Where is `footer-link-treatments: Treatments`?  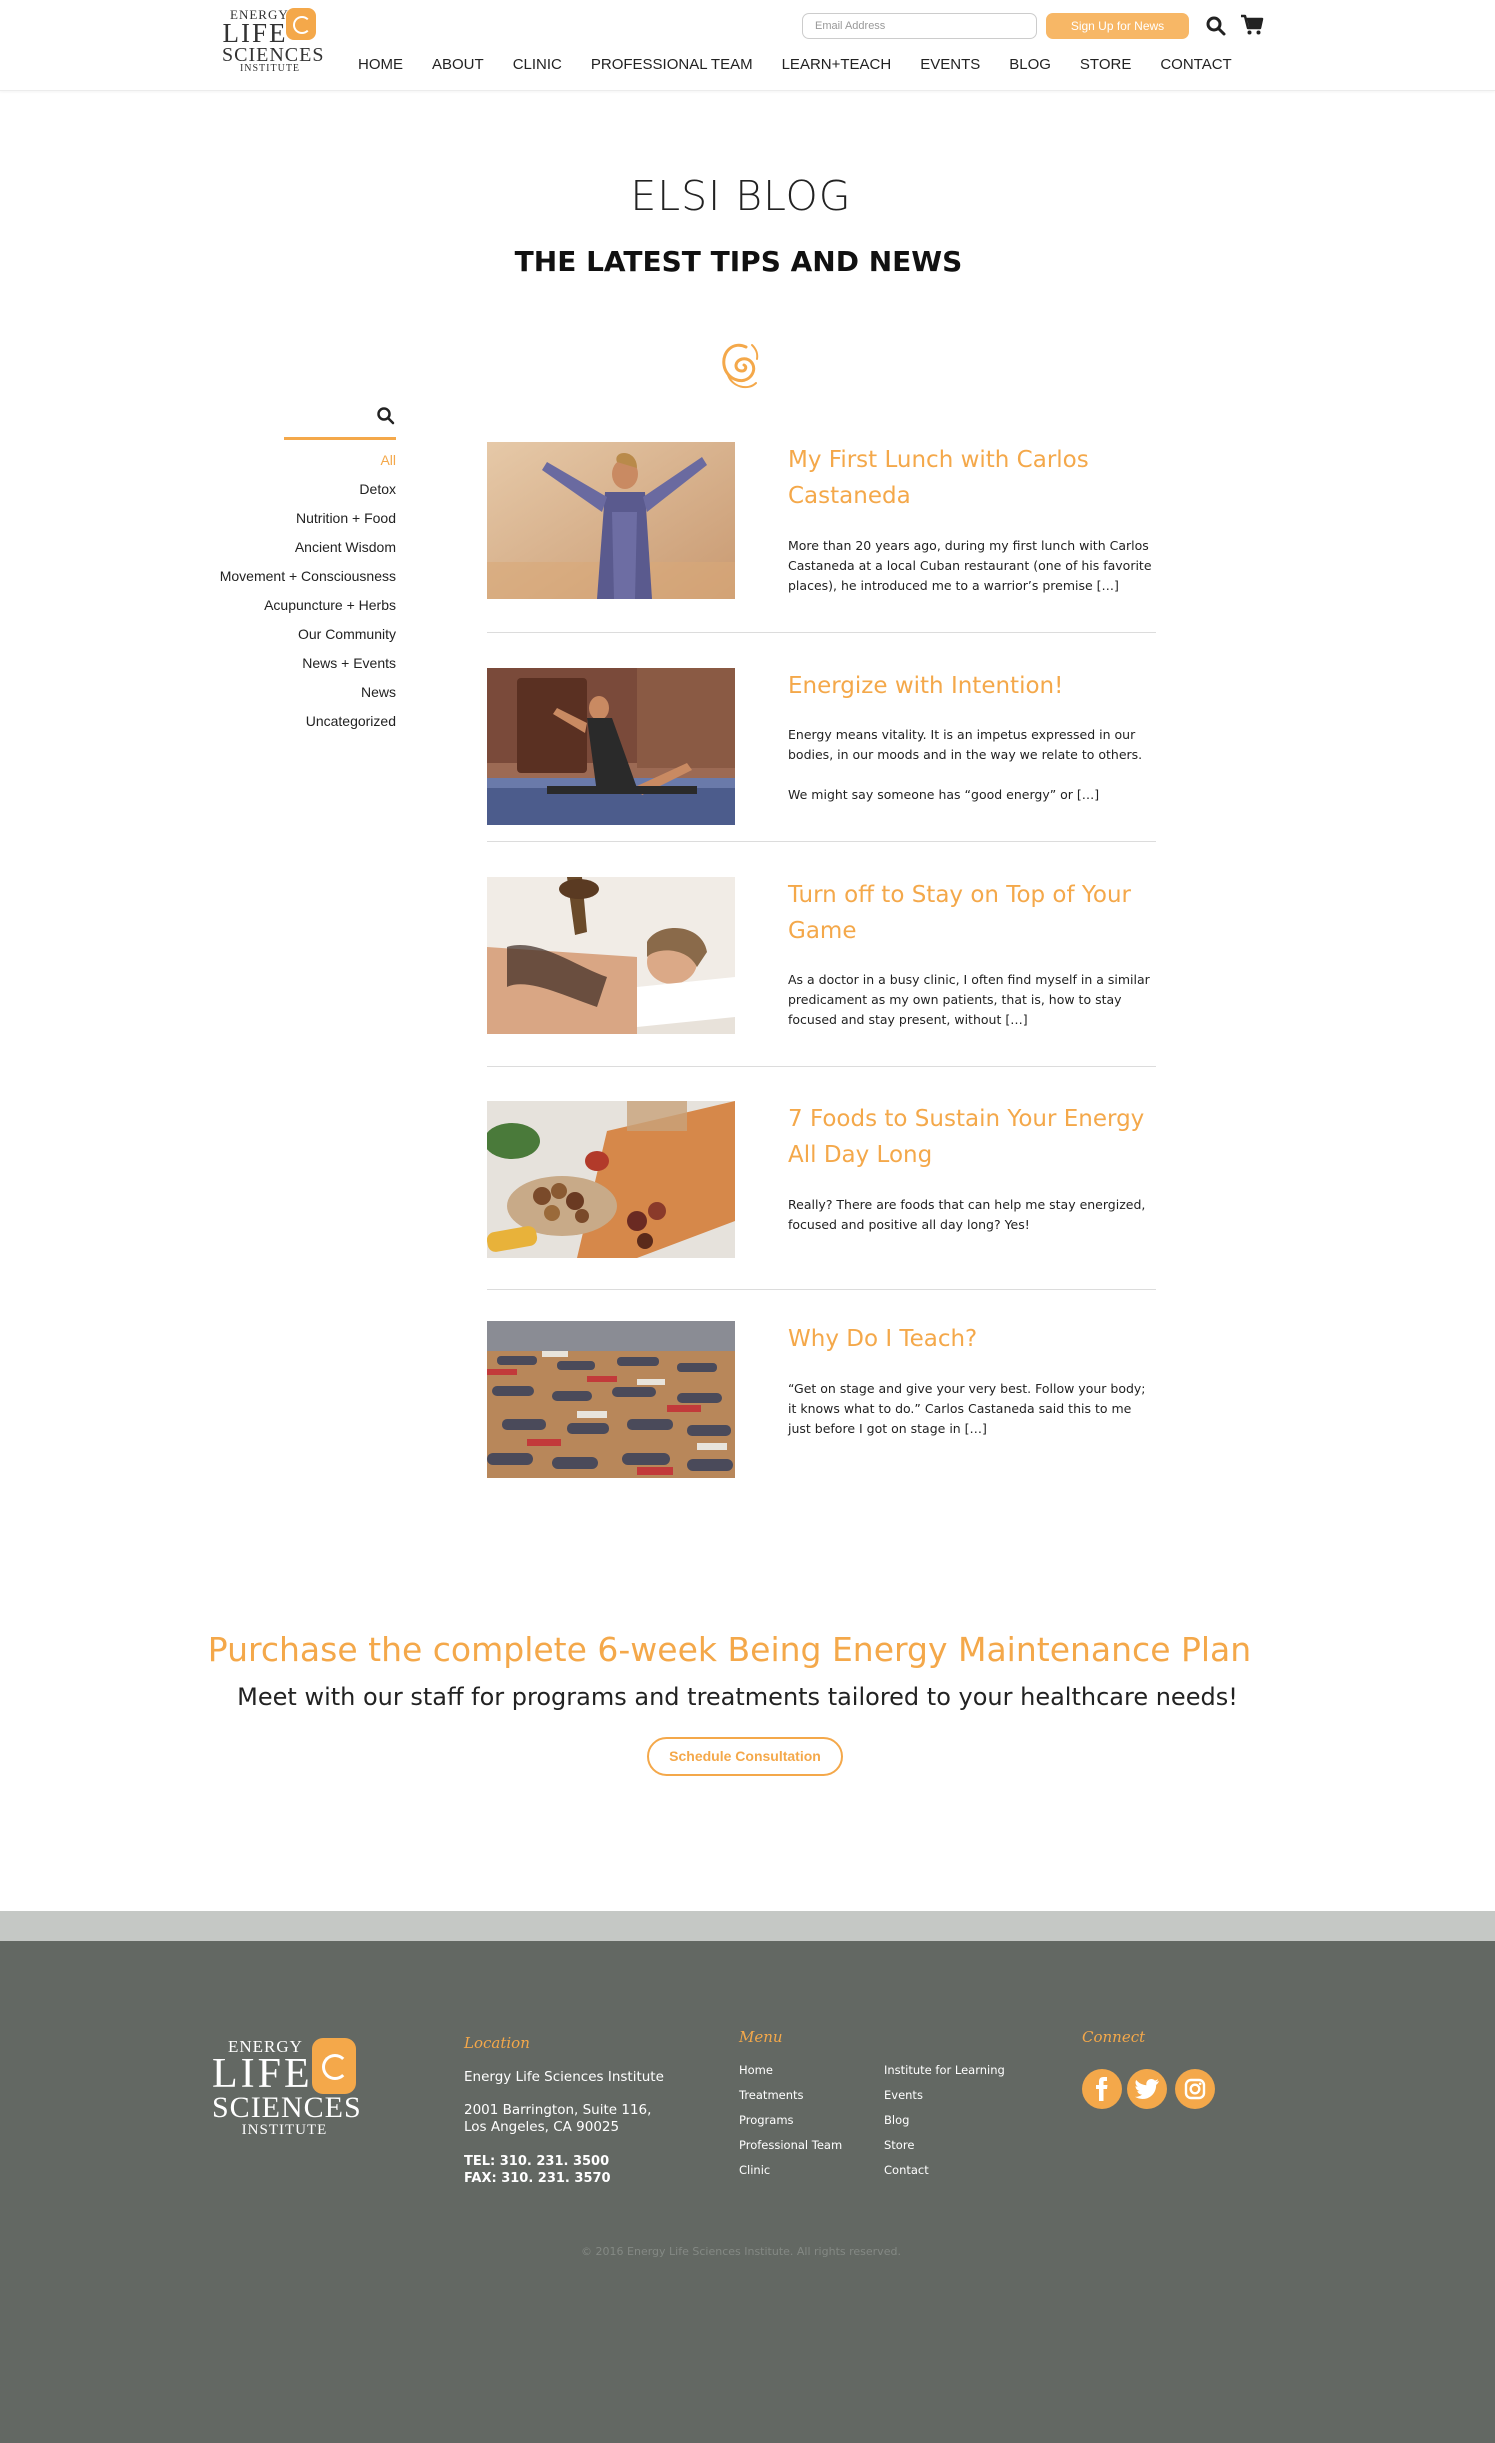 footer-link-treatments: Treatments is located at coordinates (790, 2099).